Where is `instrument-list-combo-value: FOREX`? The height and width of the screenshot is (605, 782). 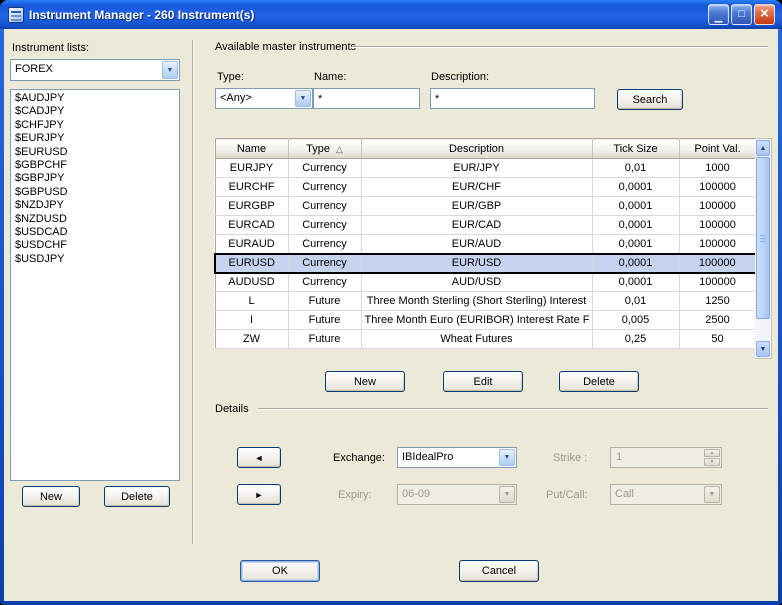 instrument-list-combo-value: FOREX is located at coordinates (34, 69).